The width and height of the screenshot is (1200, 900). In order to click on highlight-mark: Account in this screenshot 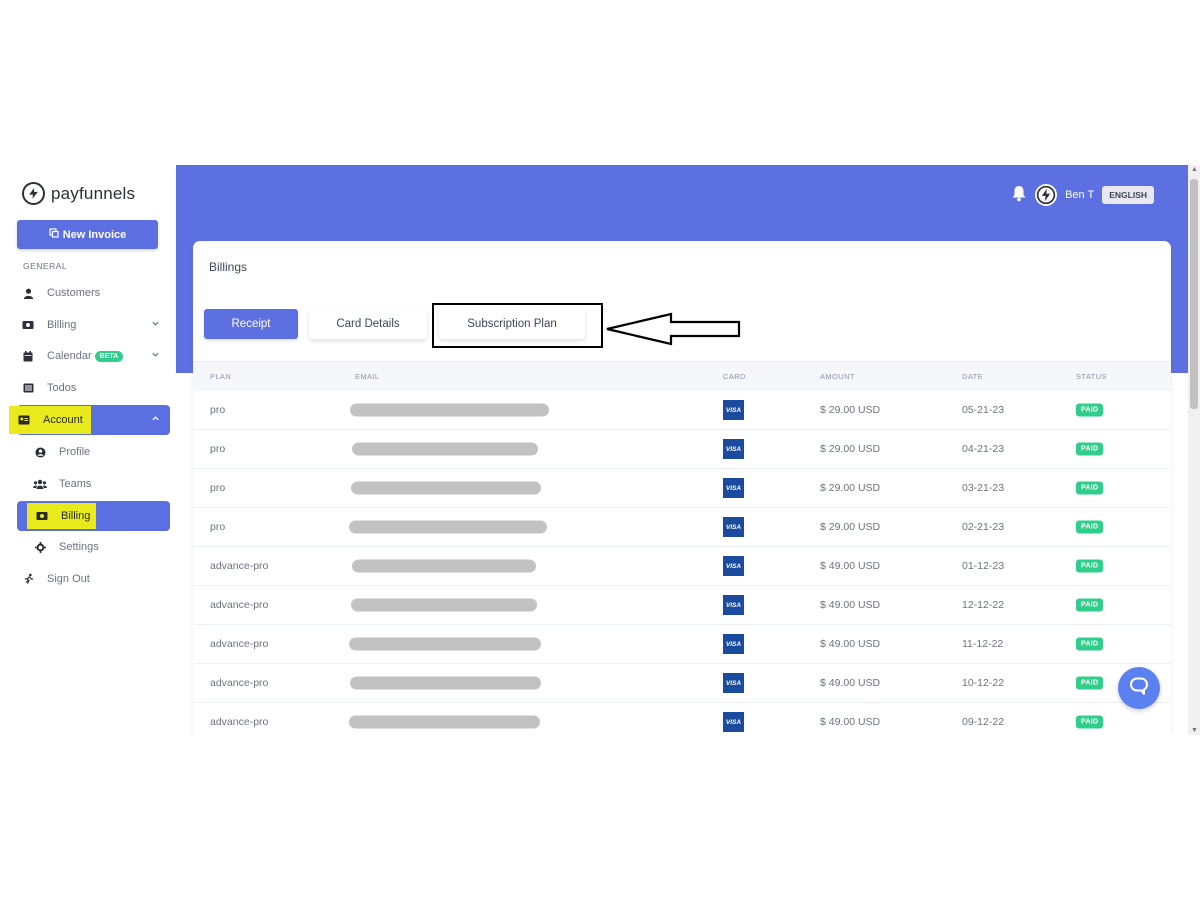, I will do `click(50, 420)`.